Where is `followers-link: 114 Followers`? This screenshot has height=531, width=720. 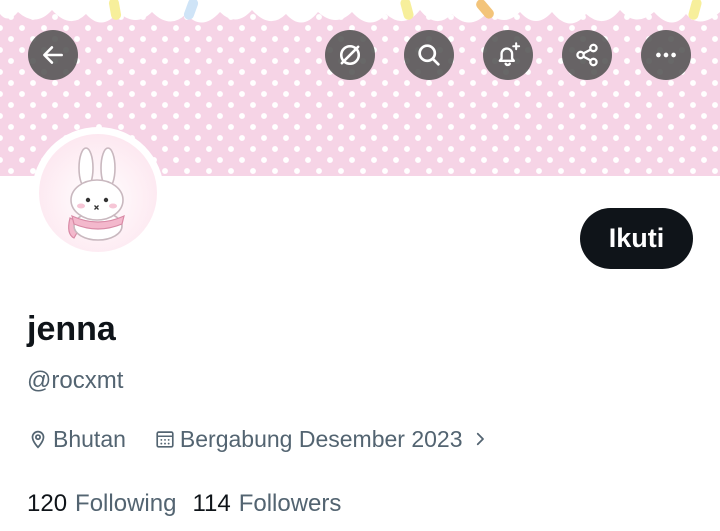 followers-link: 114 Followers is located at coordinates (266, 504).